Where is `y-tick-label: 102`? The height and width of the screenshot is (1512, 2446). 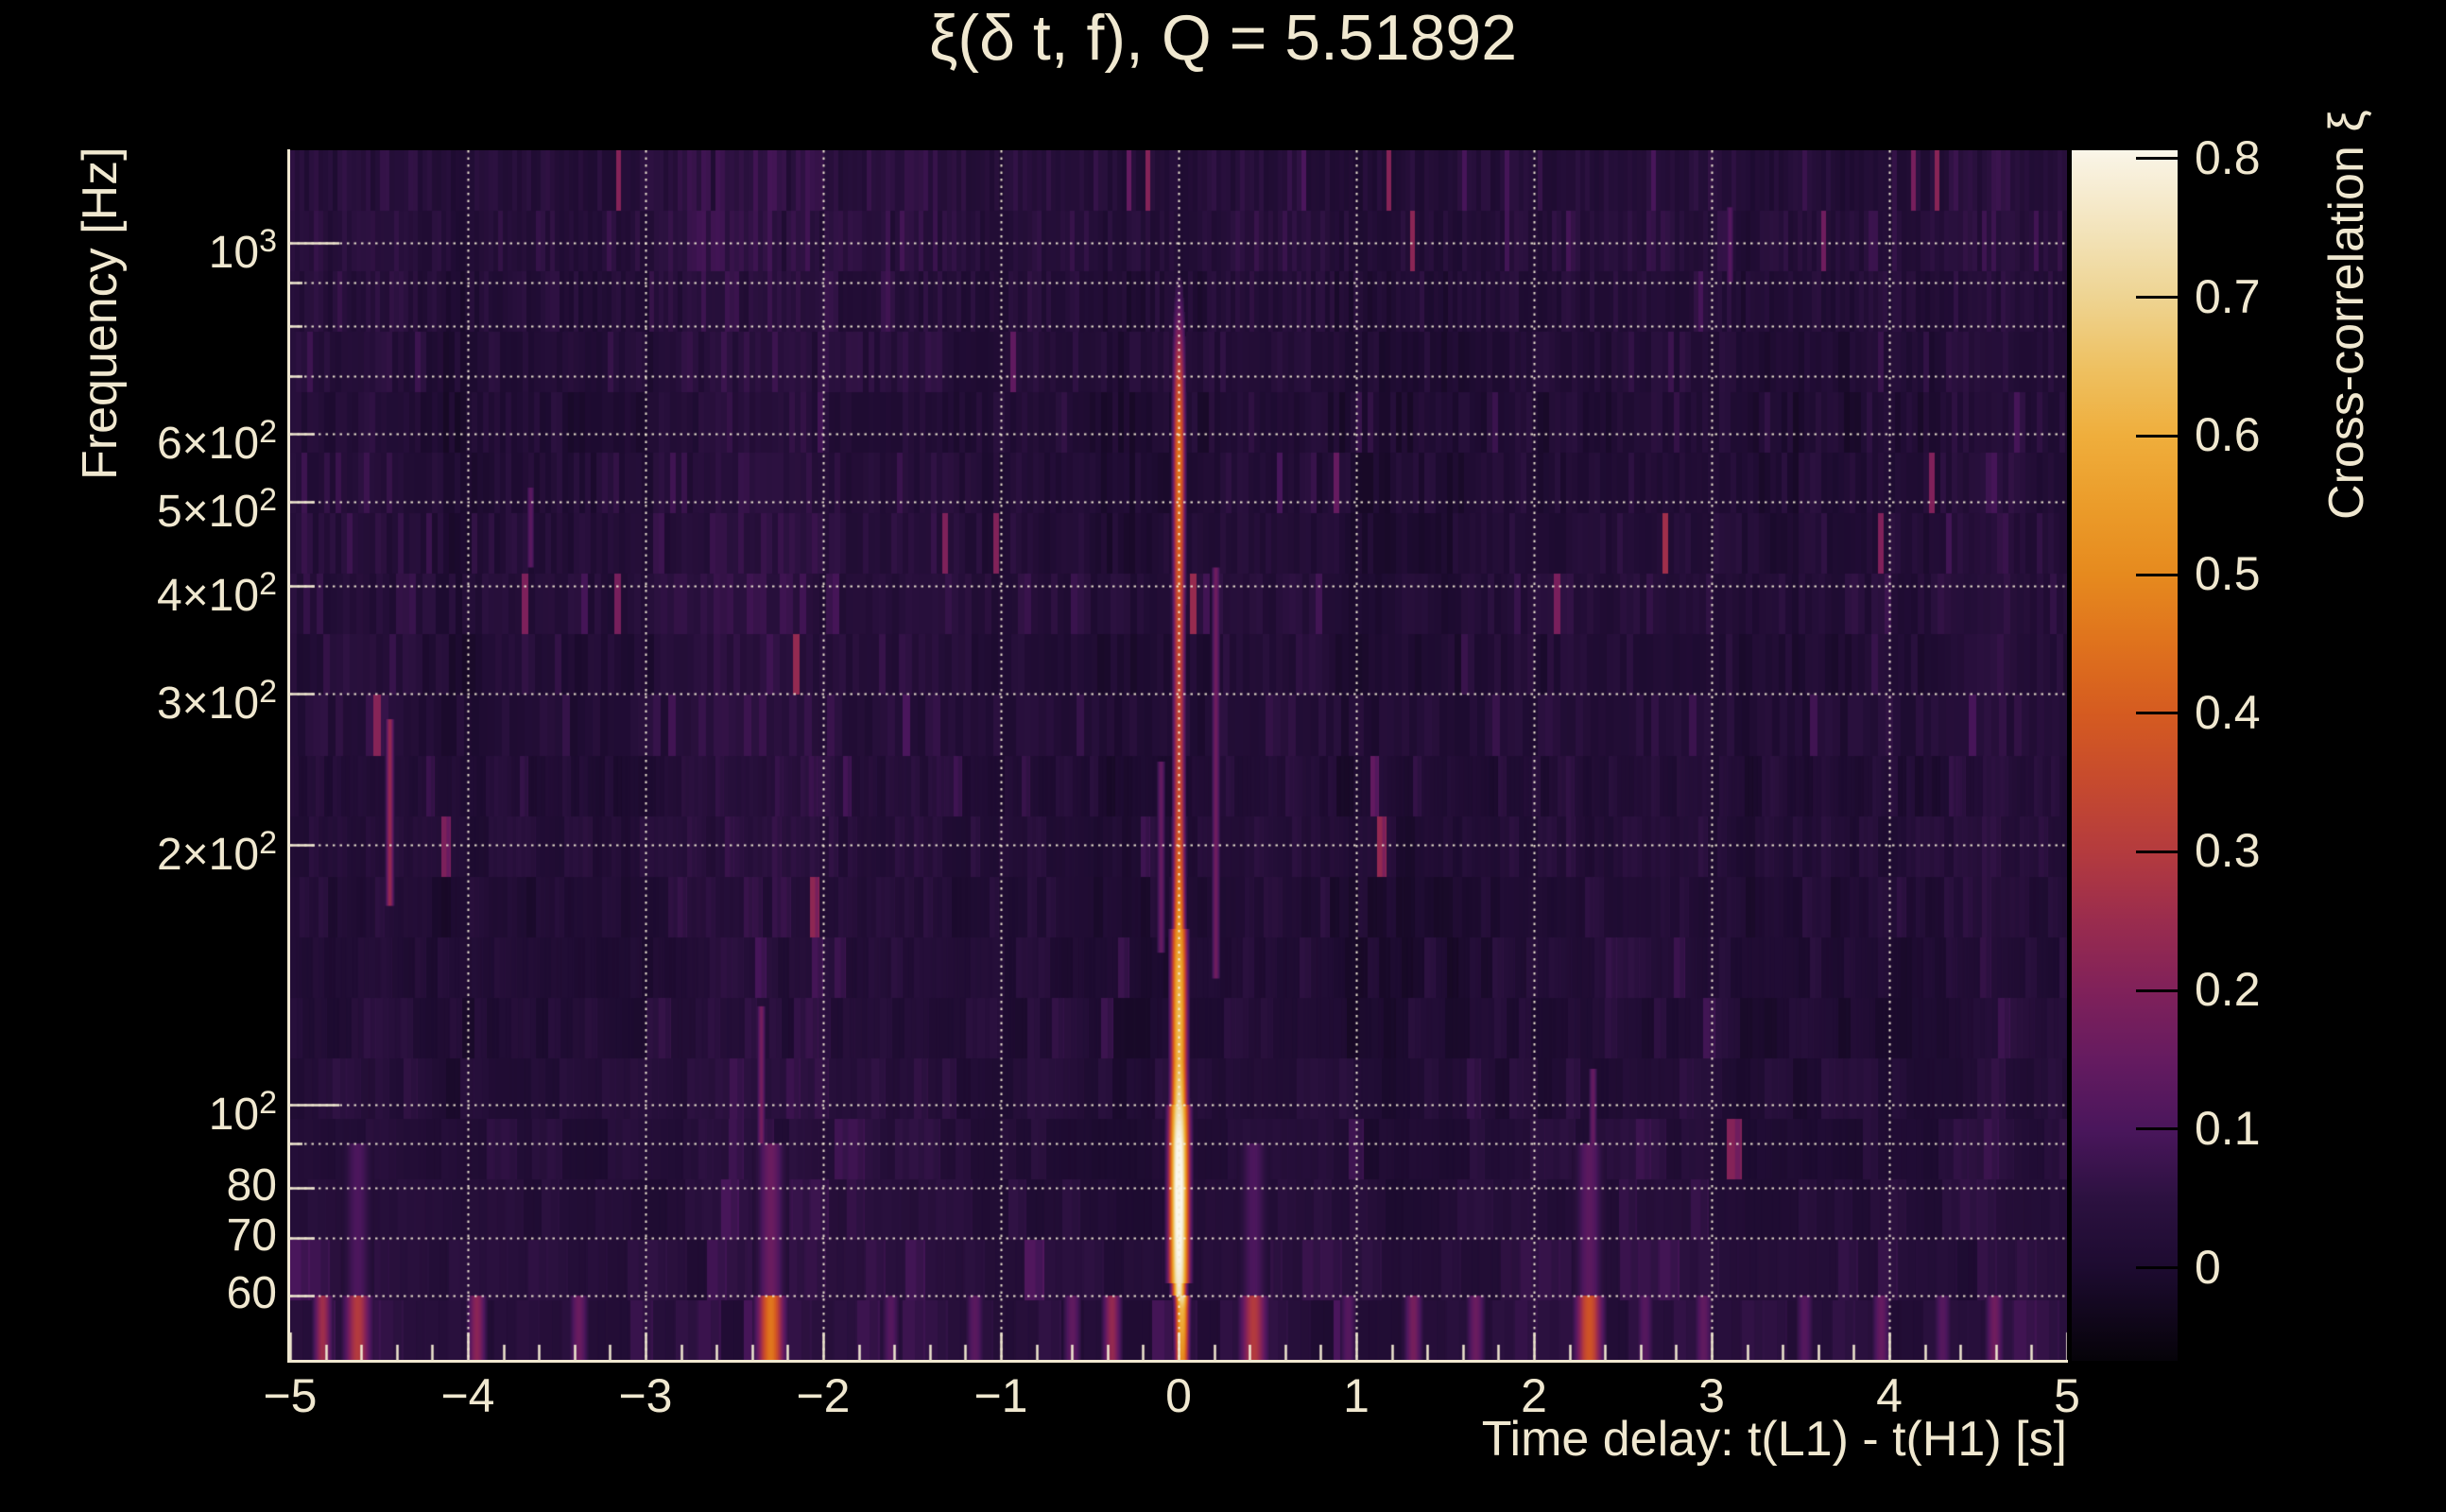
y-tick-label: 102 is located at coordinates (243, 1112).